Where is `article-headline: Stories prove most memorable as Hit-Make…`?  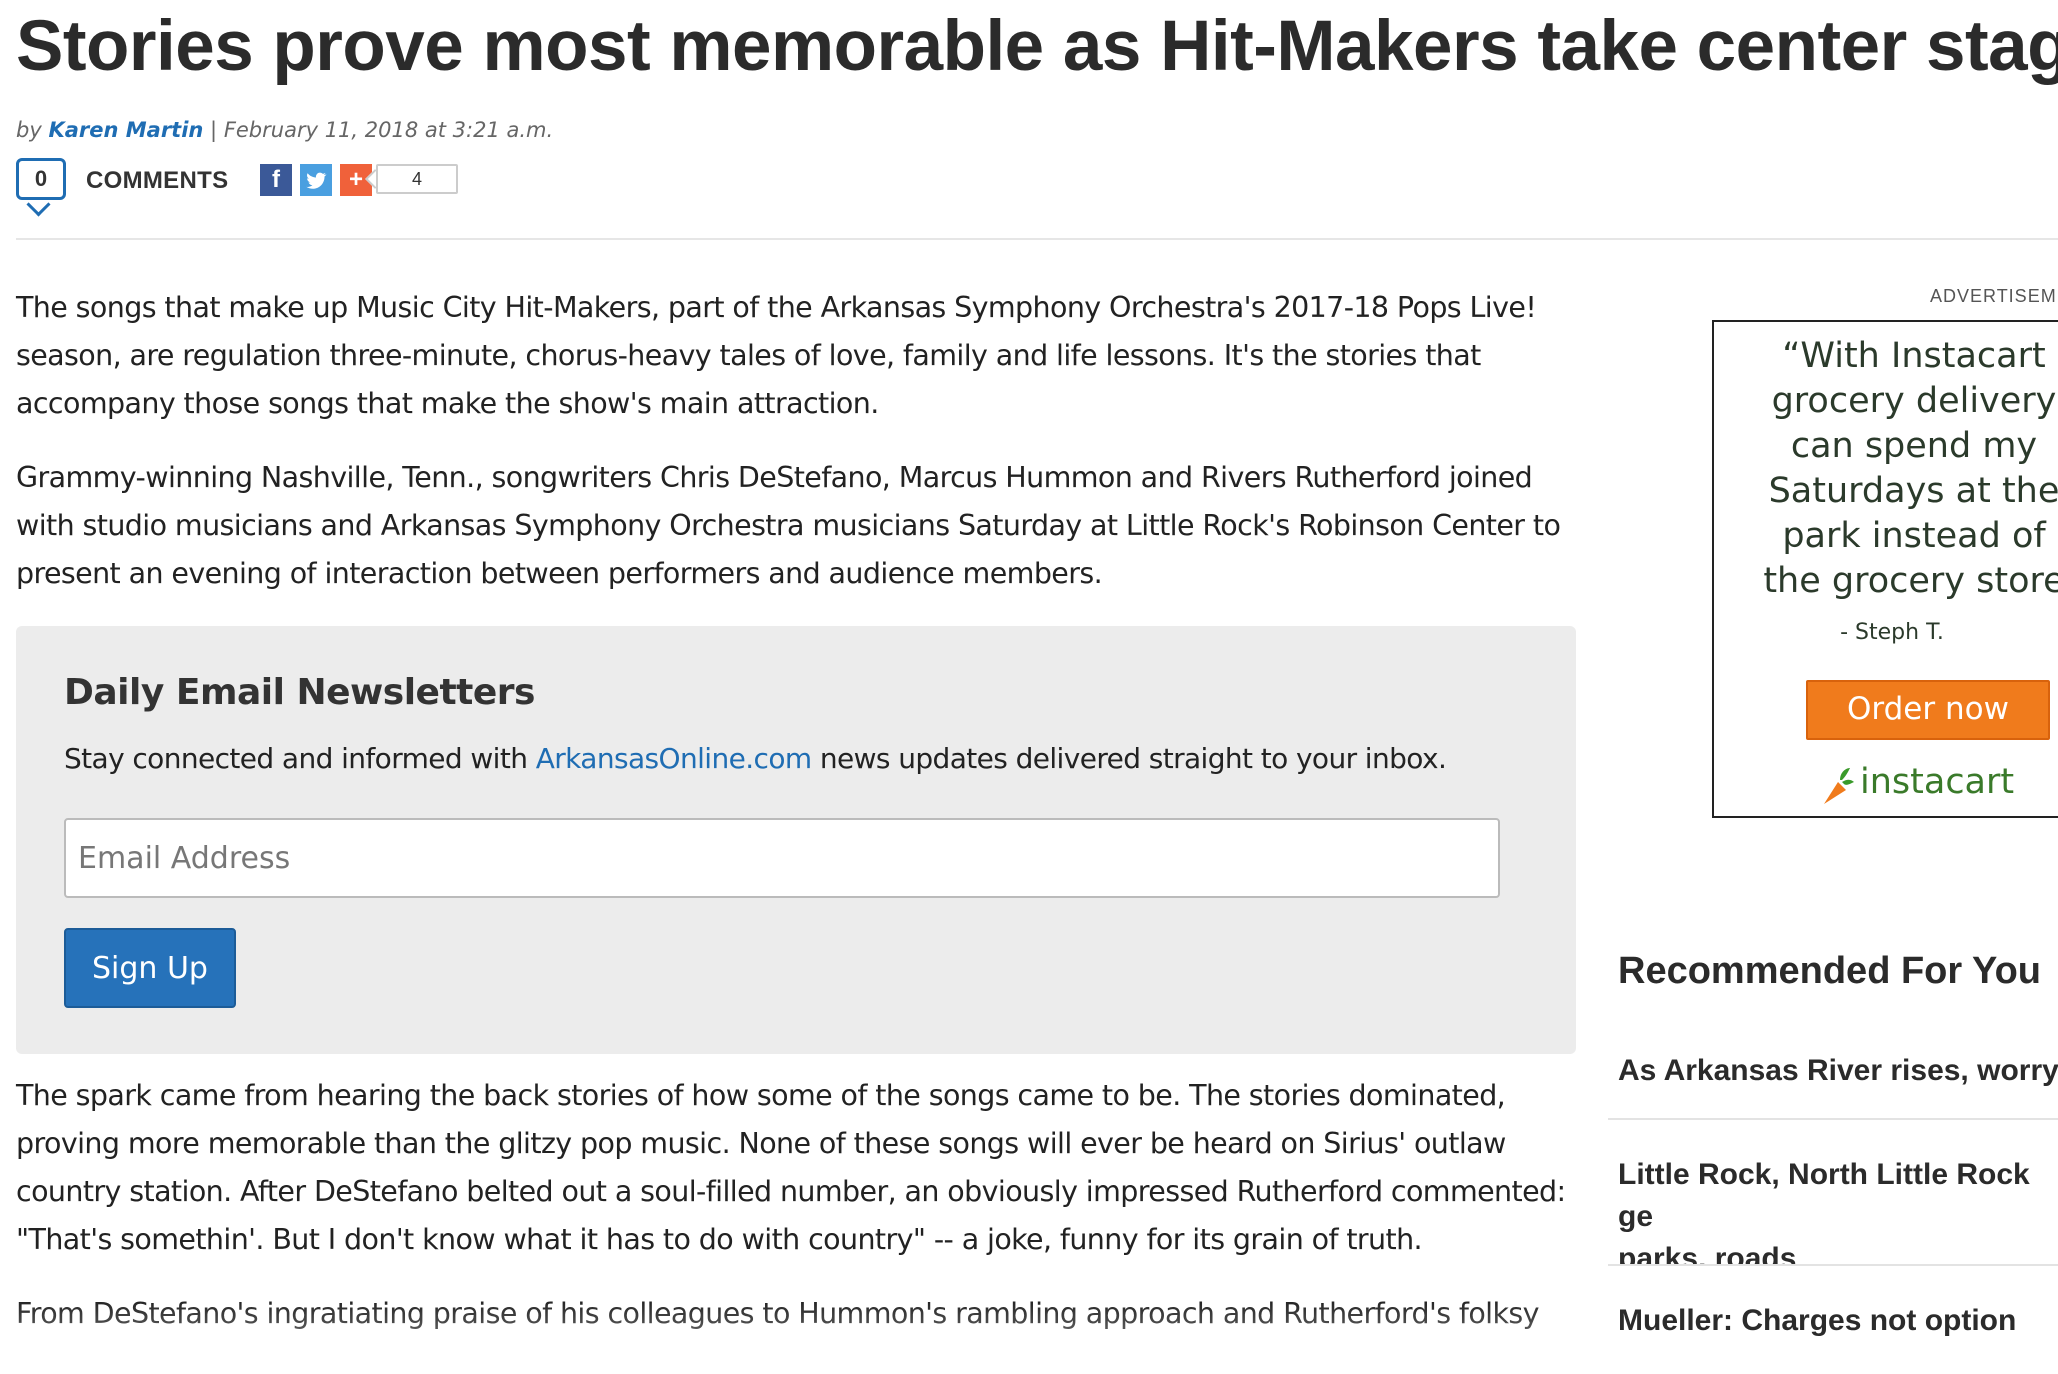
article-headline: Stories prove most memorable as Hit-Make… is located at coordinates (1037, 46).